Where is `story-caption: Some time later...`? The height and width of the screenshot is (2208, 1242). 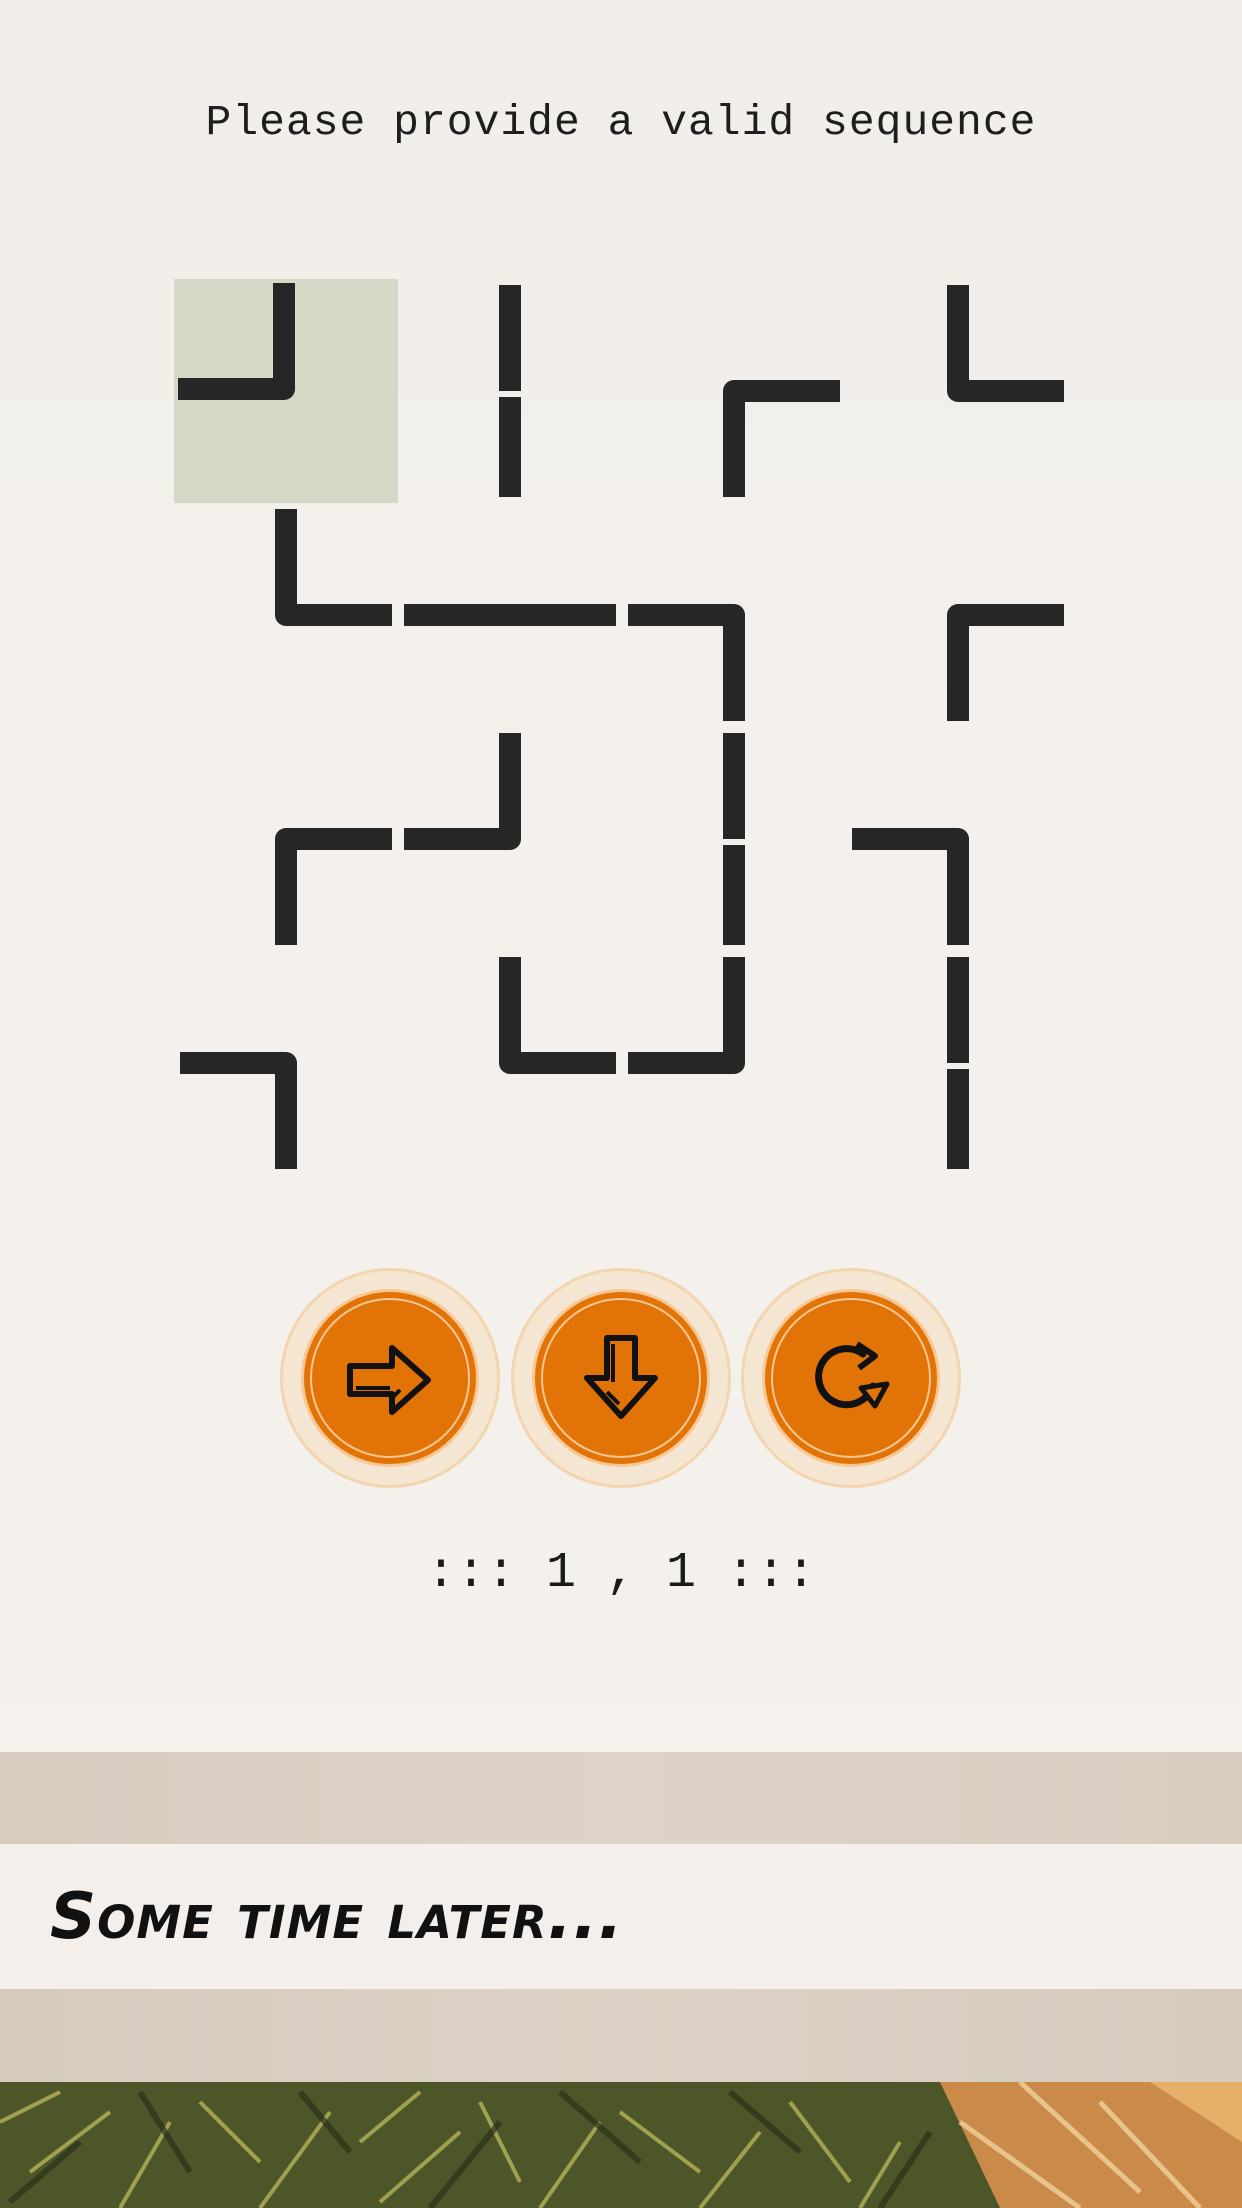
story-caption: Some time later... is located at coordinates (337, 1917).